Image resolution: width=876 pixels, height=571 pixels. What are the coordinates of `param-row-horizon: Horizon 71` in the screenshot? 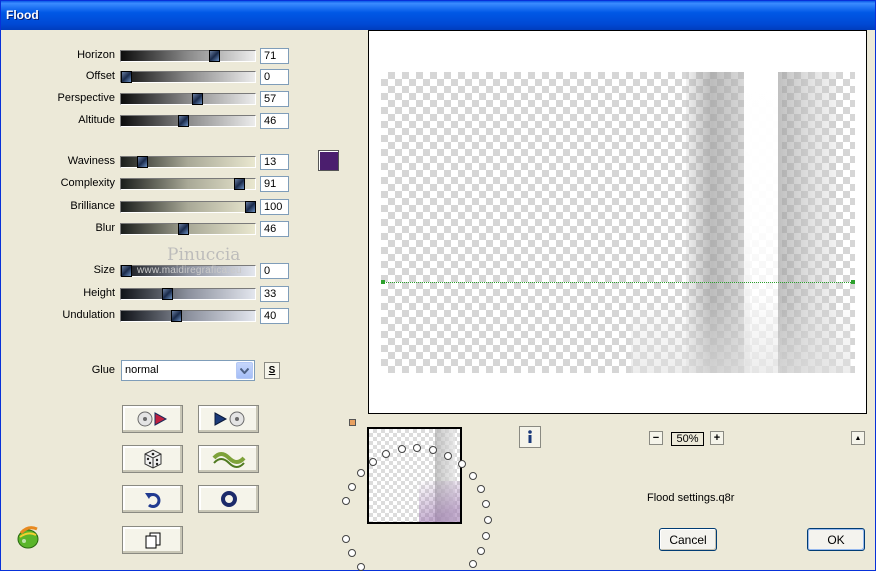 It's located at (151, 56).